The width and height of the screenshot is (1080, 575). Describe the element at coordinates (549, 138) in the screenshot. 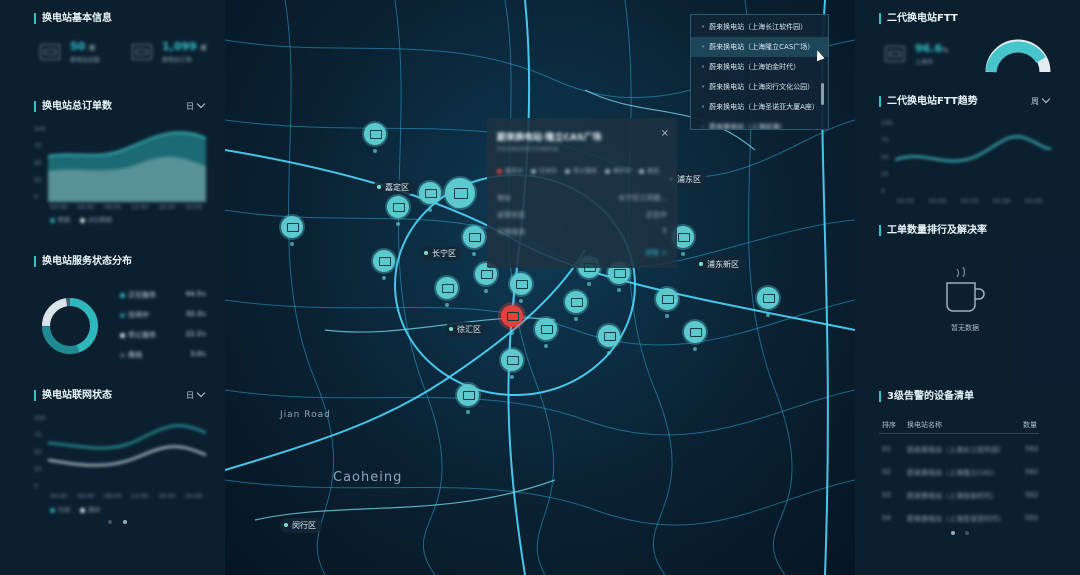

I see `popup-title: 蔚来换电站·隆立CAS广场` at that location.